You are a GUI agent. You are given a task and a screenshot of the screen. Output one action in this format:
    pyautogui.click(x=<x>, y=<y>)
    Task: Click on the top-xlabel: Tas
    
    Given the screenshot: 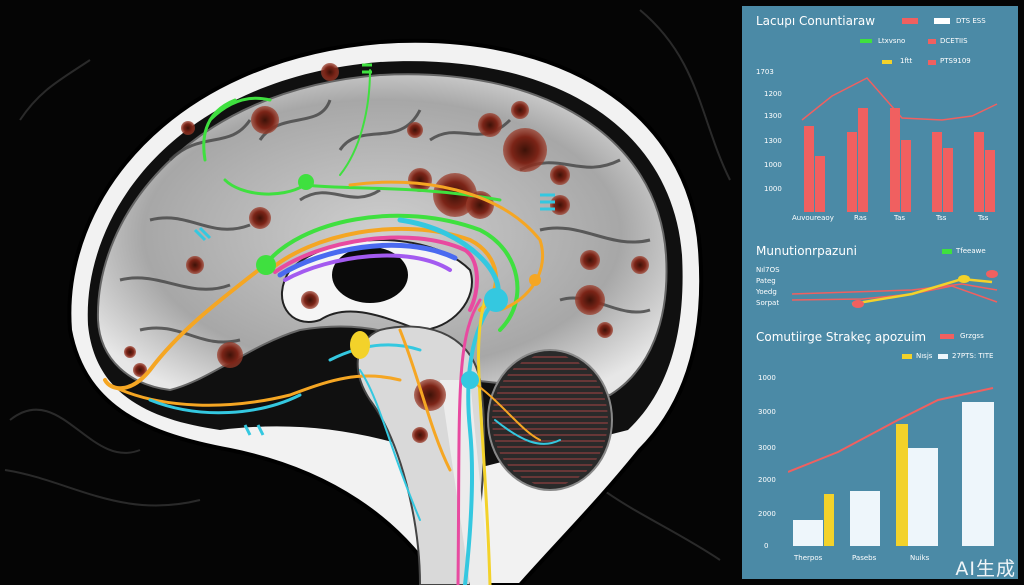 What is the action you would take?
    pyautogui.click(x=900, y=218)
    